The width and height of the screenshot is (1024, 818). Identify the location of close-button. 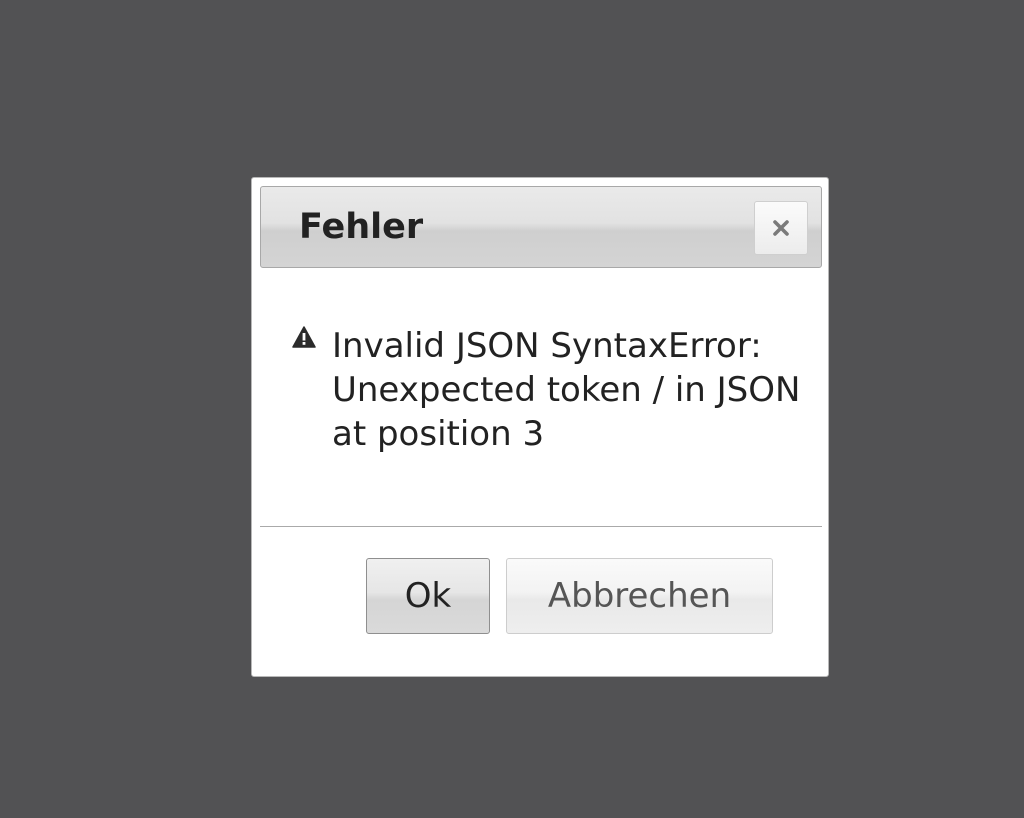
(781, 228).